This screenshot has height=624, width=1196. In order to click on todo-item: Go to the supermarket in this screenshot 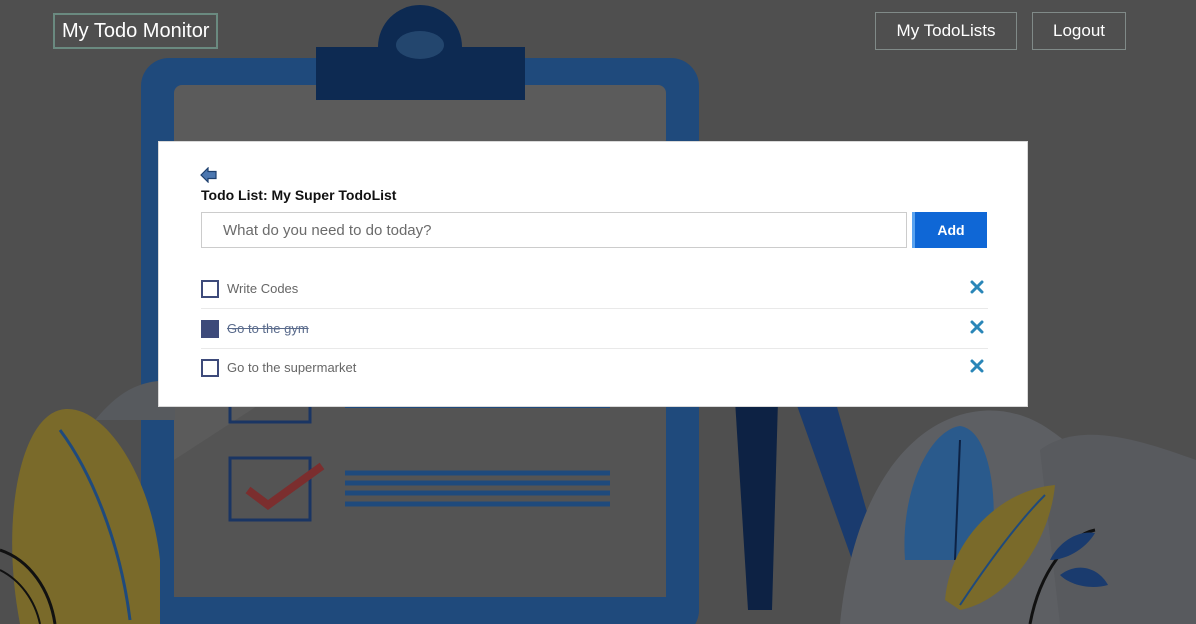, I will do `click(594, 368)`.